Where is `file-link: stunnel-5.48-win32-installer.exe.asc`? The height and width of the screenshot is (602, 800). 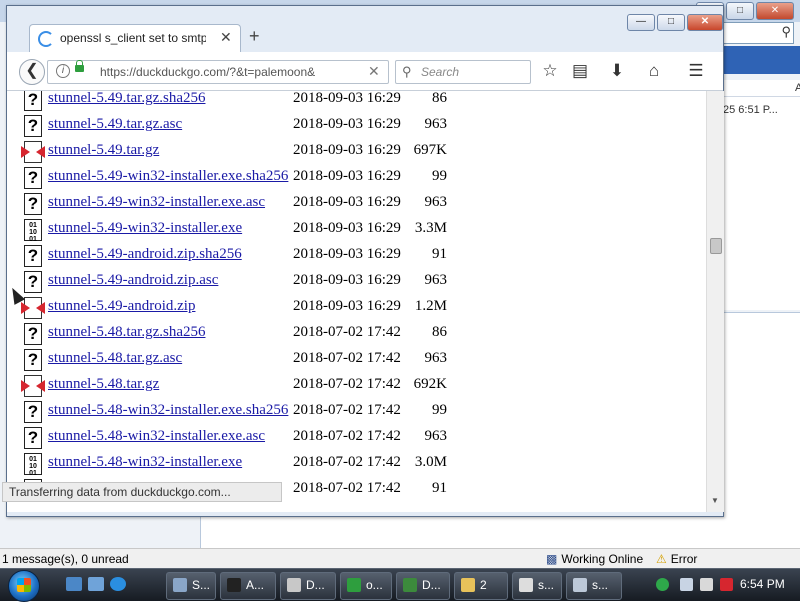 file-link: stunnel-5.48-win32-installer.exe.asc is located at coordinates (156, 436).